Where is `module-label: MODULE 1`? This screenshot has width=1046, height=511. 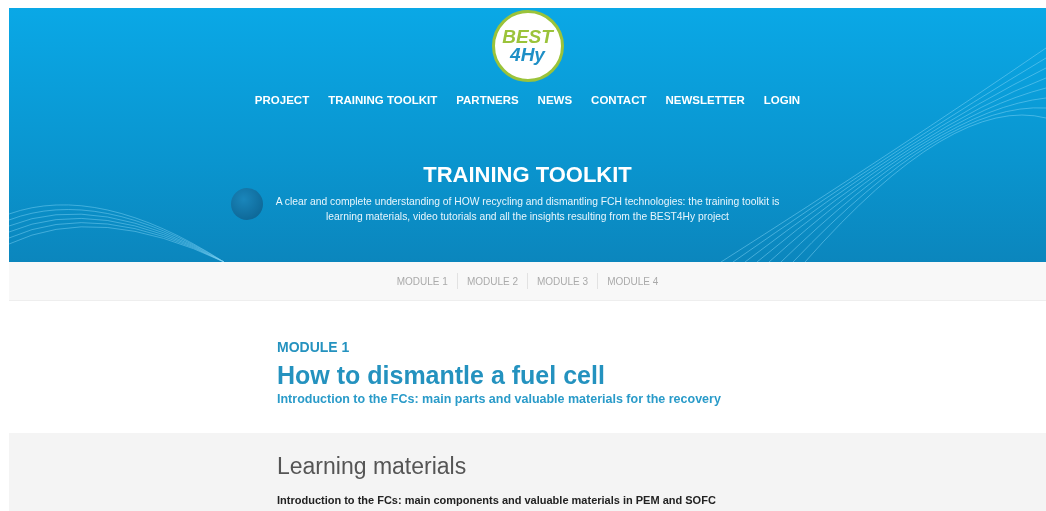
module-label: MODULE 1 is located at coordinates (314, 347).